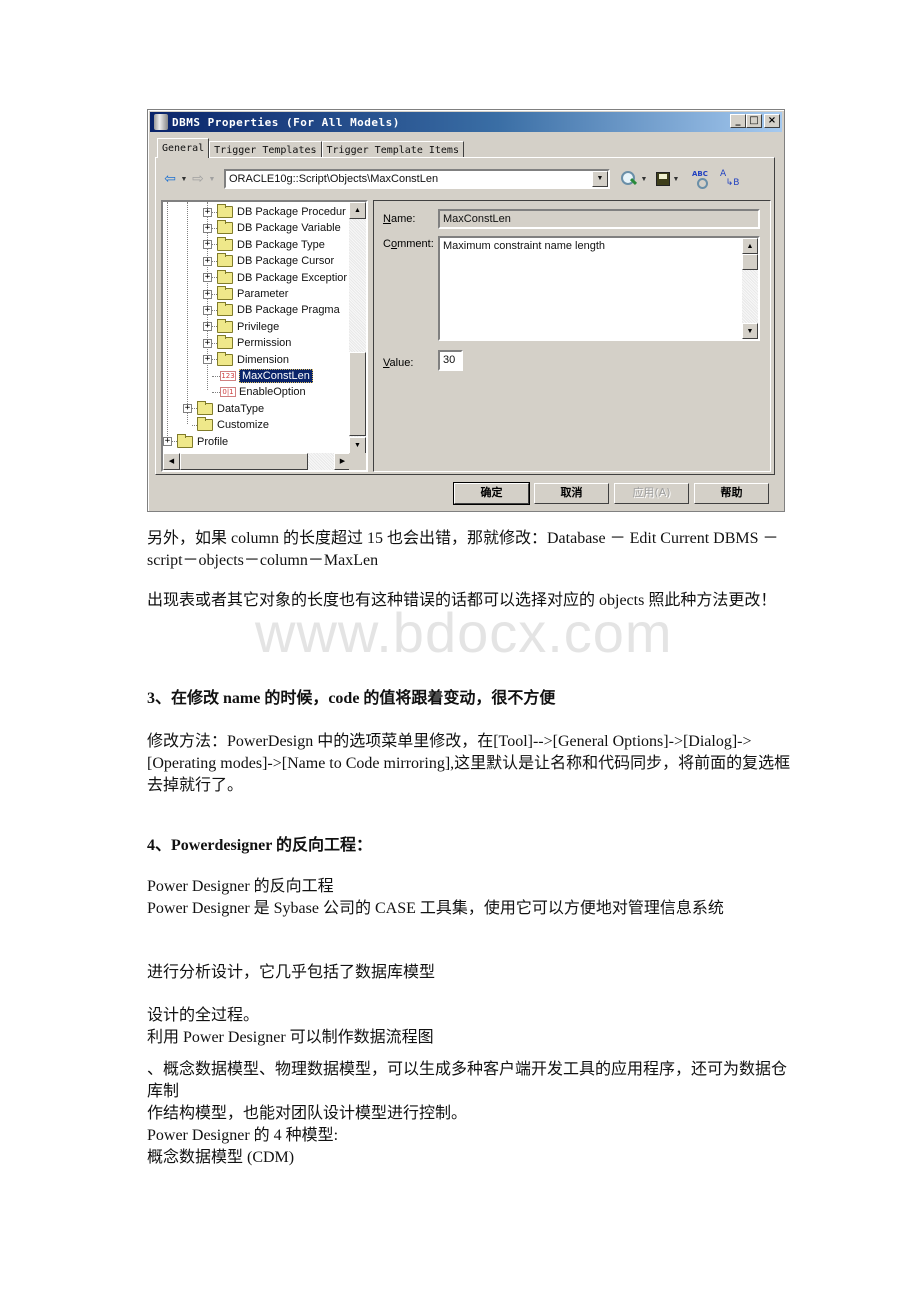 This screenshot has height=1302, width=920. I want to click on tree-item: 0|1 EnableOption, so click(254, 392).